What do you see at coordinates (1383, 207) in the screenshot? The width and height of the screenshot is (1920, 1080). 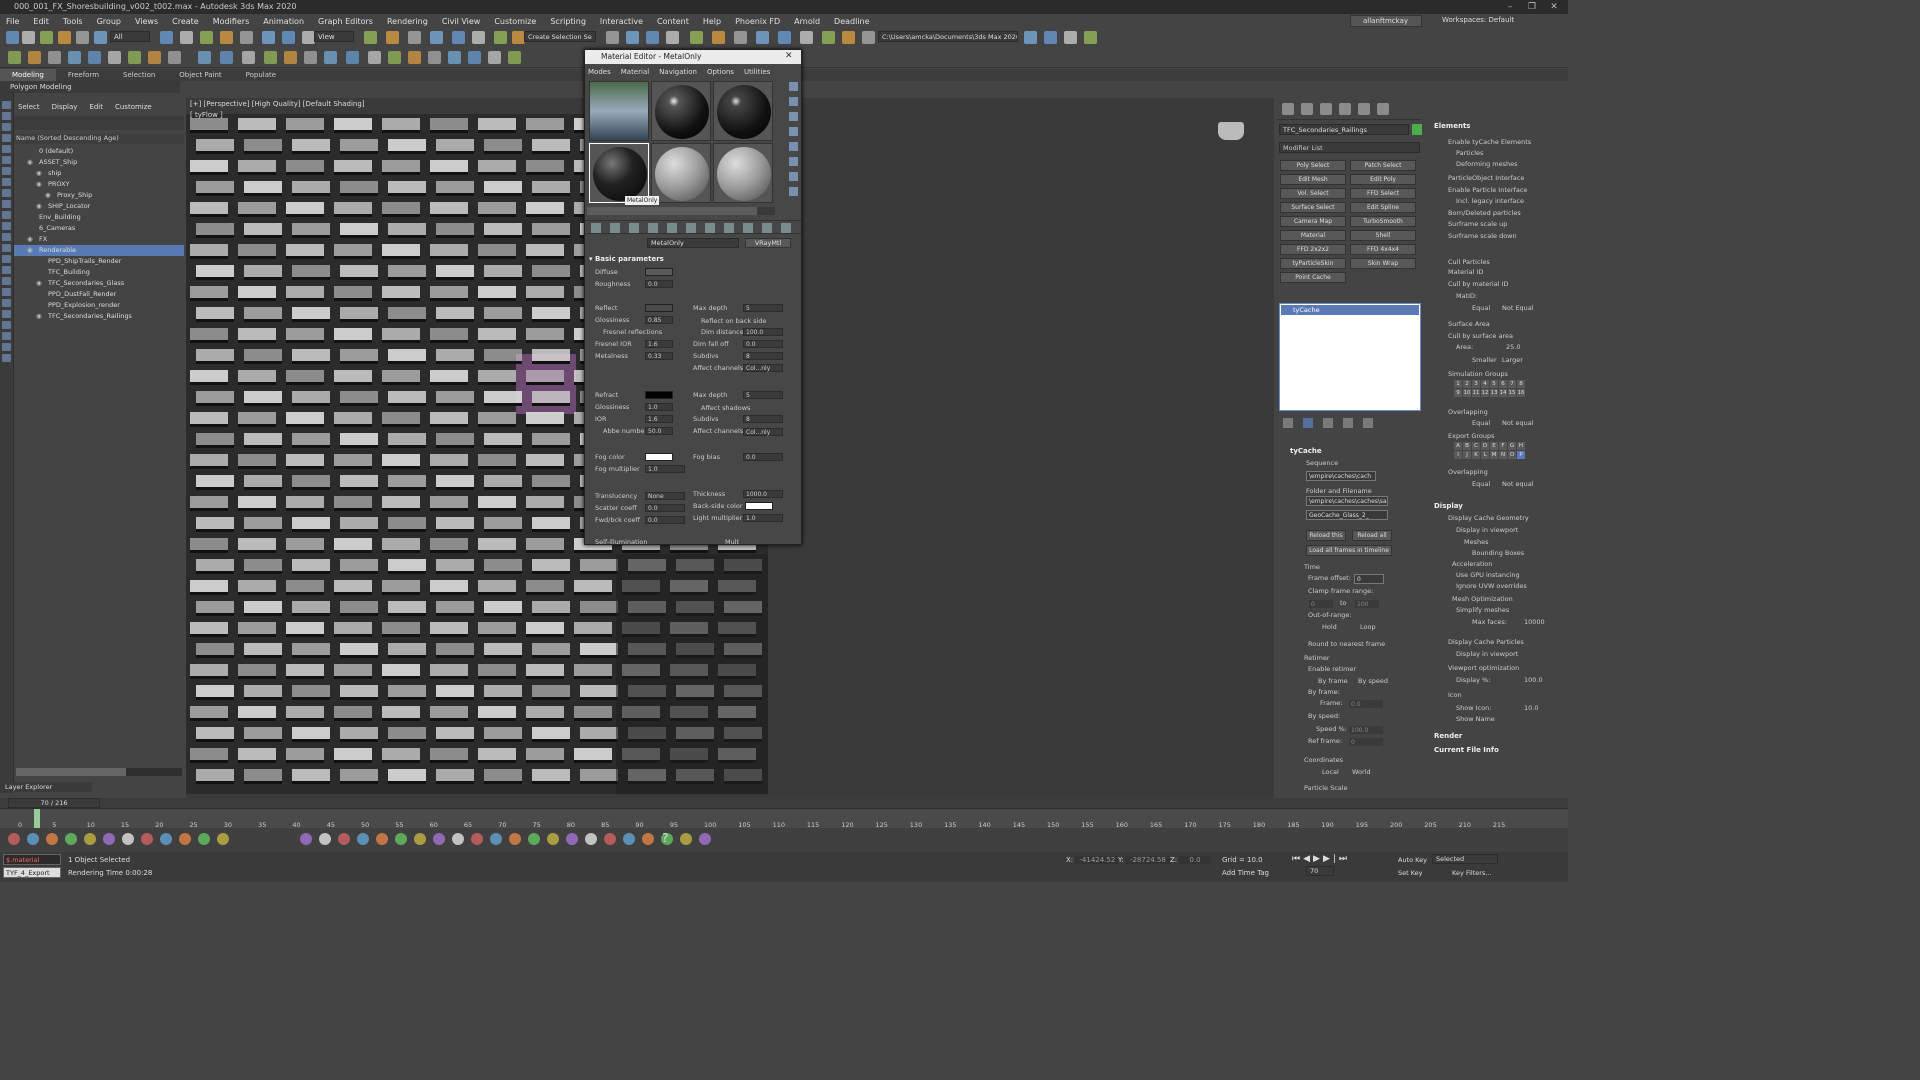 I see `modifier-button: Edit Spline` at bounding box center [1383, 207].